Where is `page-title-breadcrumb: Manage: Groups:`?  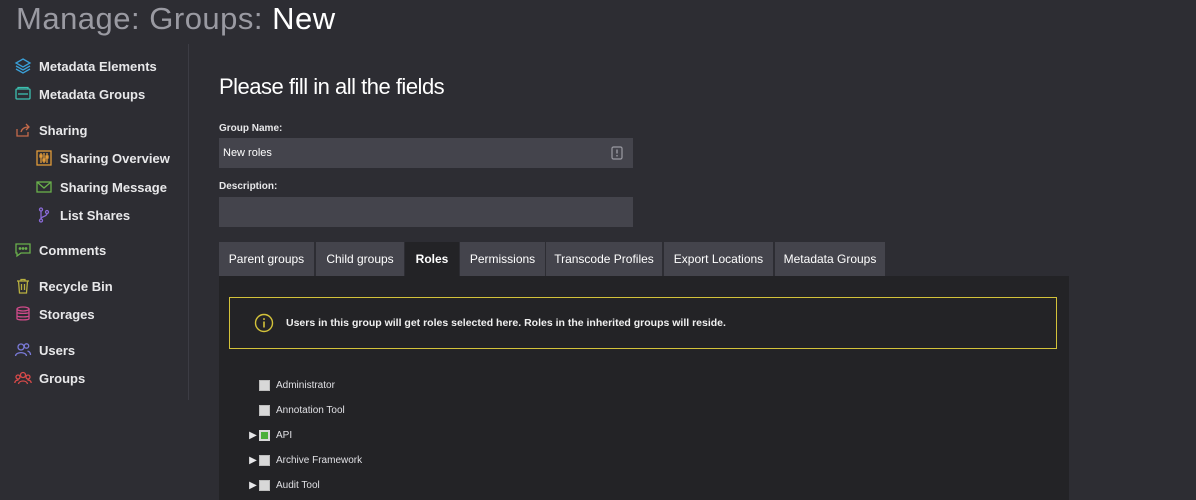 page-title-breadcrumb: Manage: Groups: is located at coordinates (144, 18).